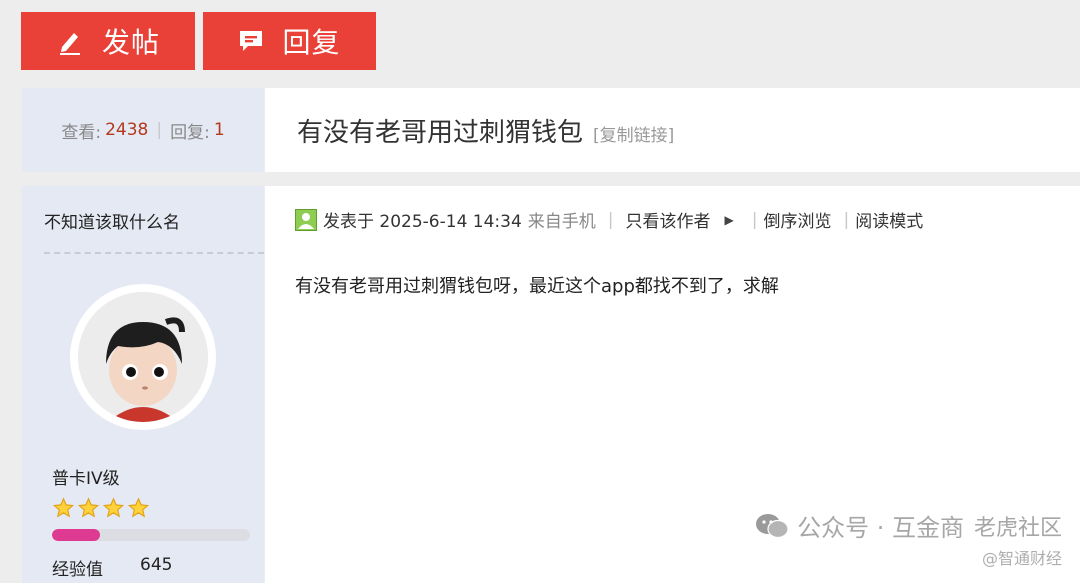  I want to click on comment-icon, so click(251, 41).